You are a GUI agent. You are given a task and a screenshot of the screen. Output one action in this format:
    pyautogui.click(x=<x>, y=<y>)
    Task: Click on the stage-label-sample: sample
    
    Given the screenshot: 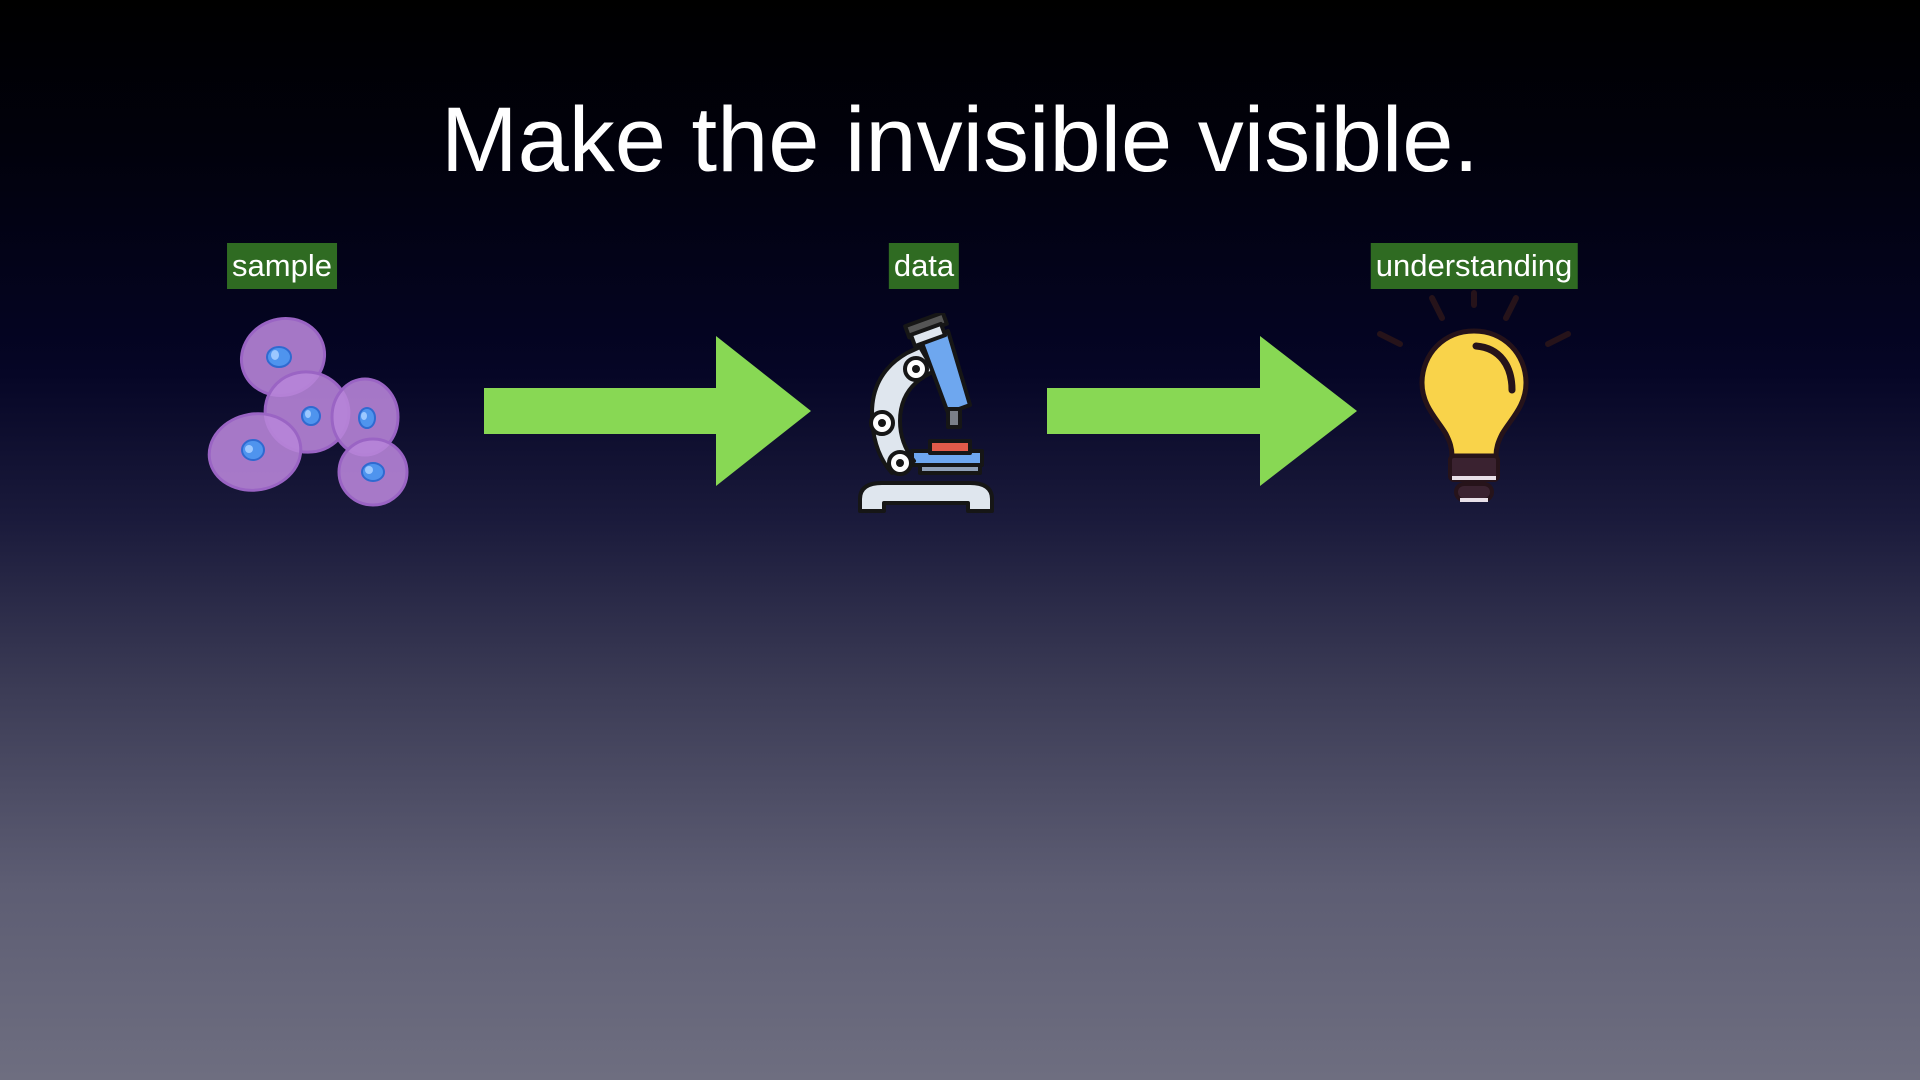 What is the action you would take?
    pyautogui.click(x=282, y=266)
    